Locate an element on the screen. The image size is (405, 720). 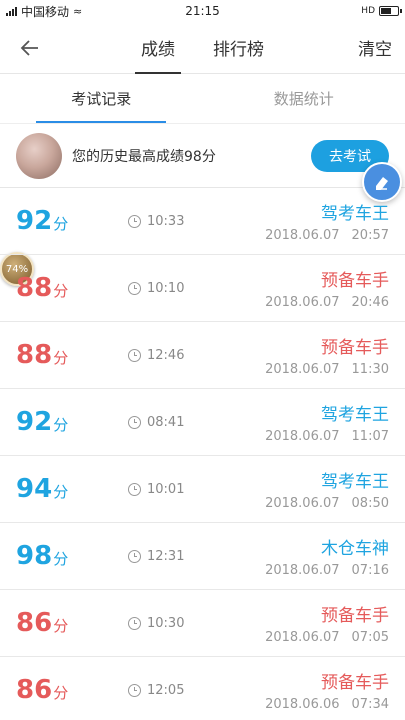
tab-exam-records: 考试记录 is located at coordinates (101, 98).